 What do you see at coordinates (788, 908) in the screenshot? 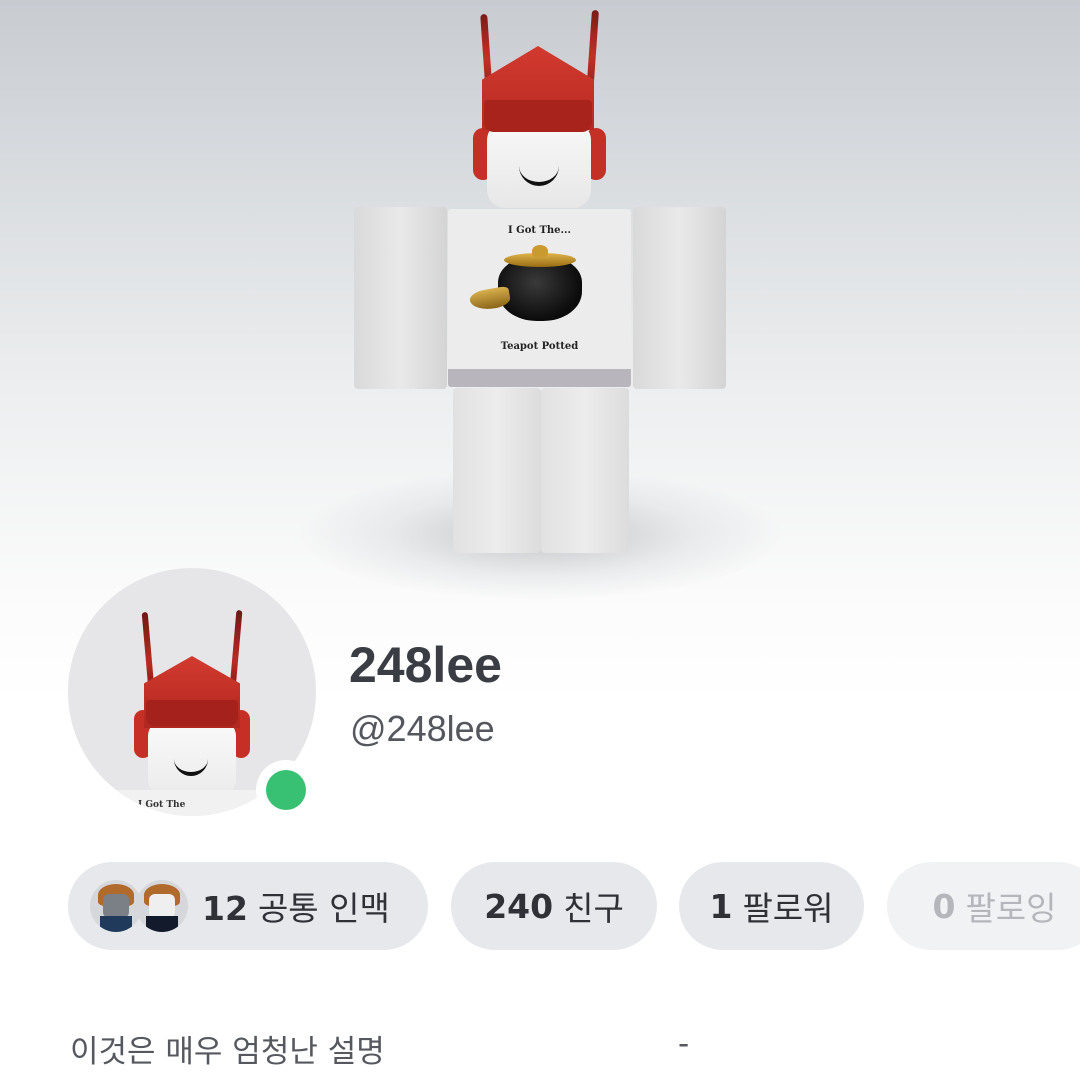
I see `followers-label: 팔로워` at bounding box center [788, 908].